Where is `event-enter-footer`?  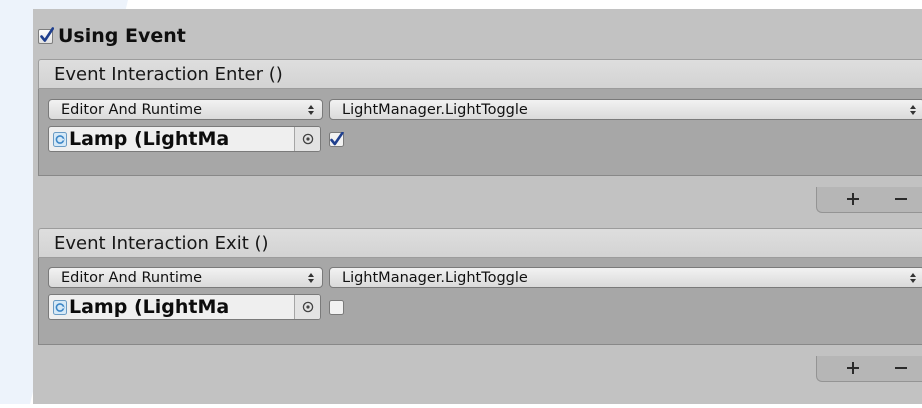 event-enter-footer is located at coordinates (869, 200).